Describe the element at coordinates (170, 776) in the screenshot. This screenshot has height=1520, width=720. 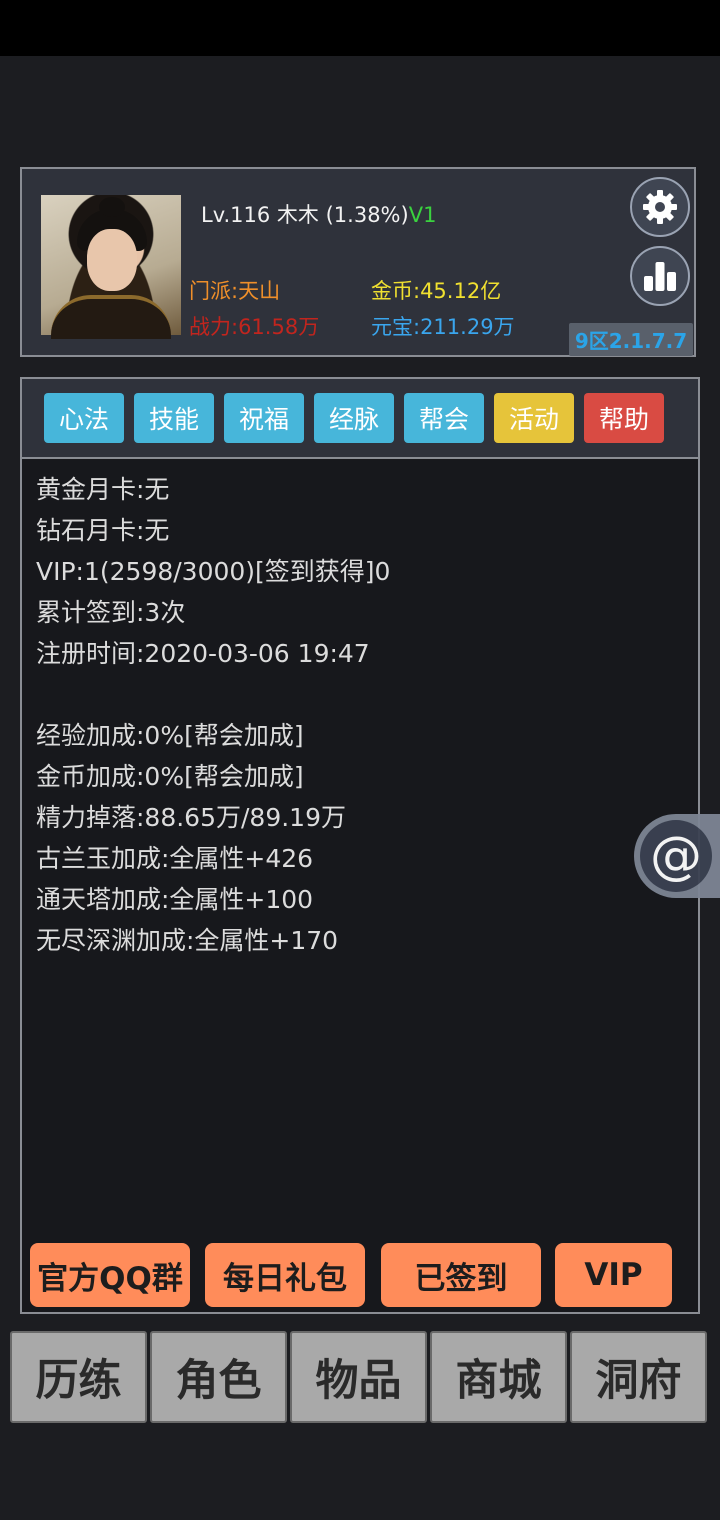
I see `info-line: 金币加成:0%[帮会加成]` at that location.